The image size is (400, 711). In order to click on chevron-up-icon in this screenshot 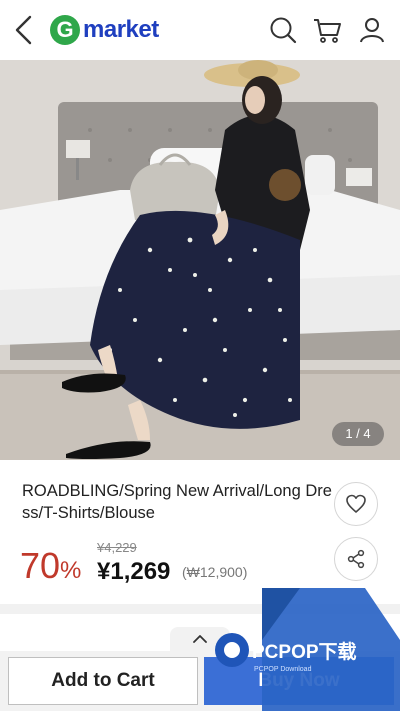, I will do `click(200, 639)`.